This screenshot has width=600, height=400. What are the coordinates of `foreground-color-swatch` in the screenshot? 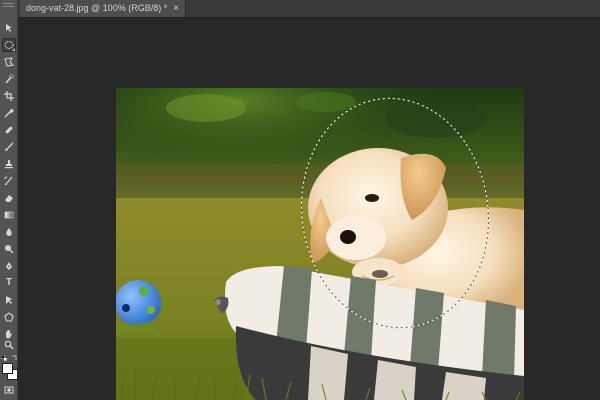 It's located at (7, 368).